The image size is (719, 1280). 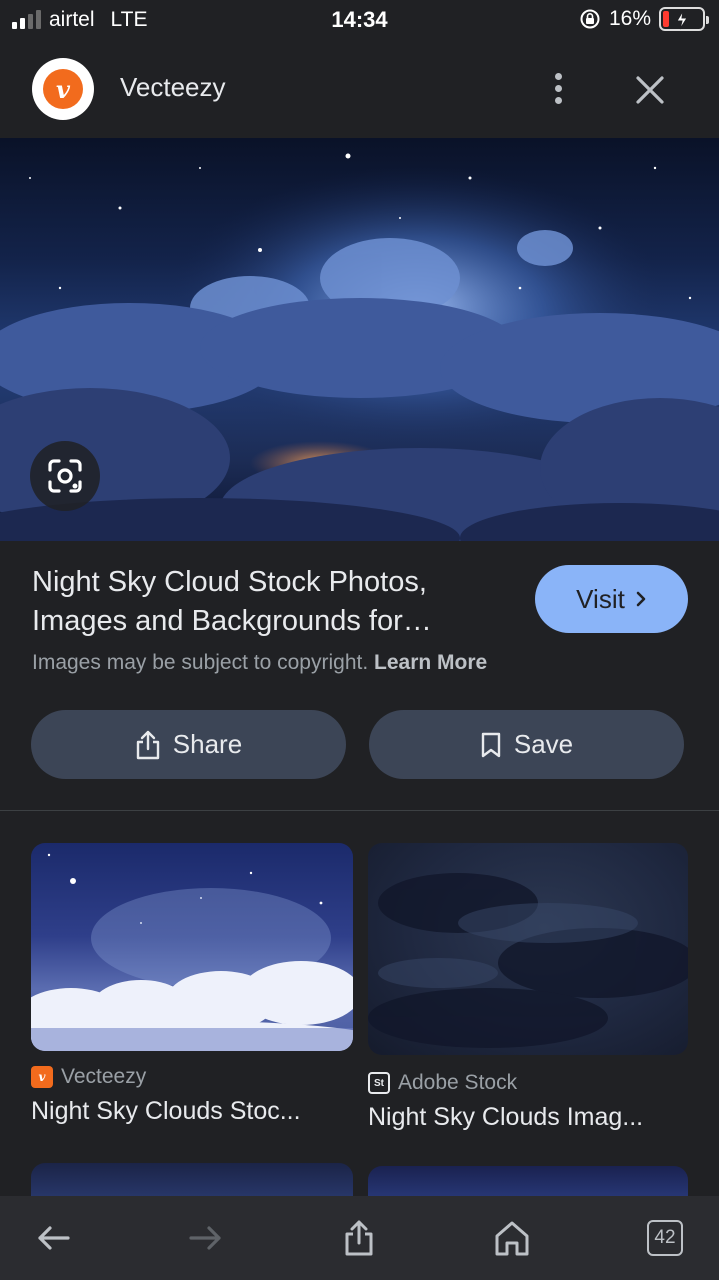 I want to click on lens-icon, so click(x=65, y=476).